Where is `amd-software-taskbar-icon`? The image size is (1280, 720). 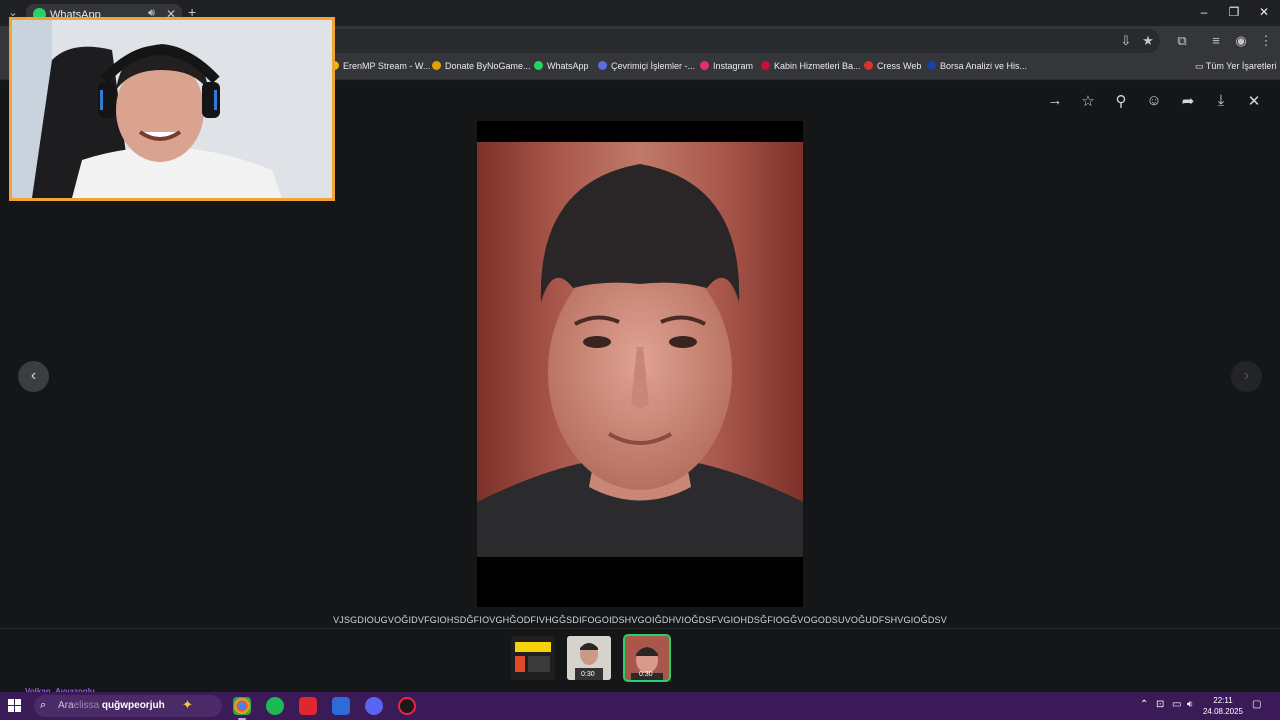
amd-software-taskbar-icon is located at coordinates (308, 706).